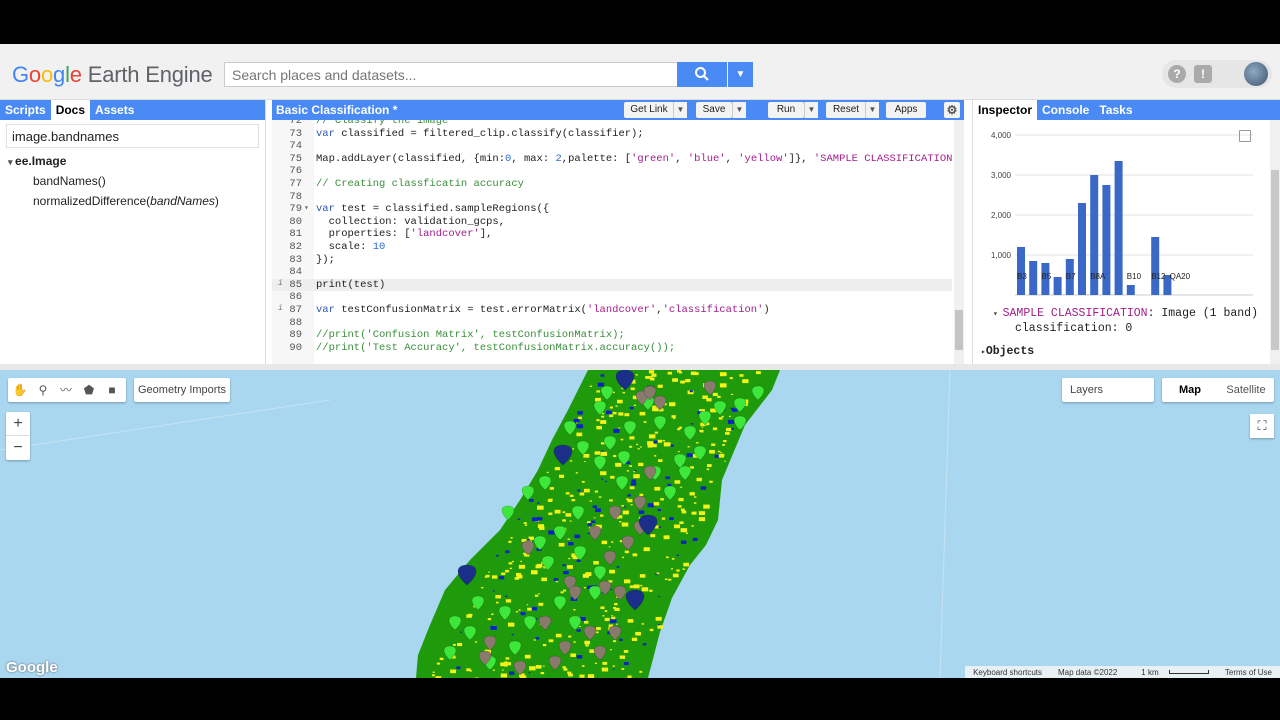 This screenshot has width=1280, height=720. What do you see at coordinates (612, 184) in the screenshot?
I see `code-line: 77 // Creating classficatin accuracy` at bounding box center [612, 184].